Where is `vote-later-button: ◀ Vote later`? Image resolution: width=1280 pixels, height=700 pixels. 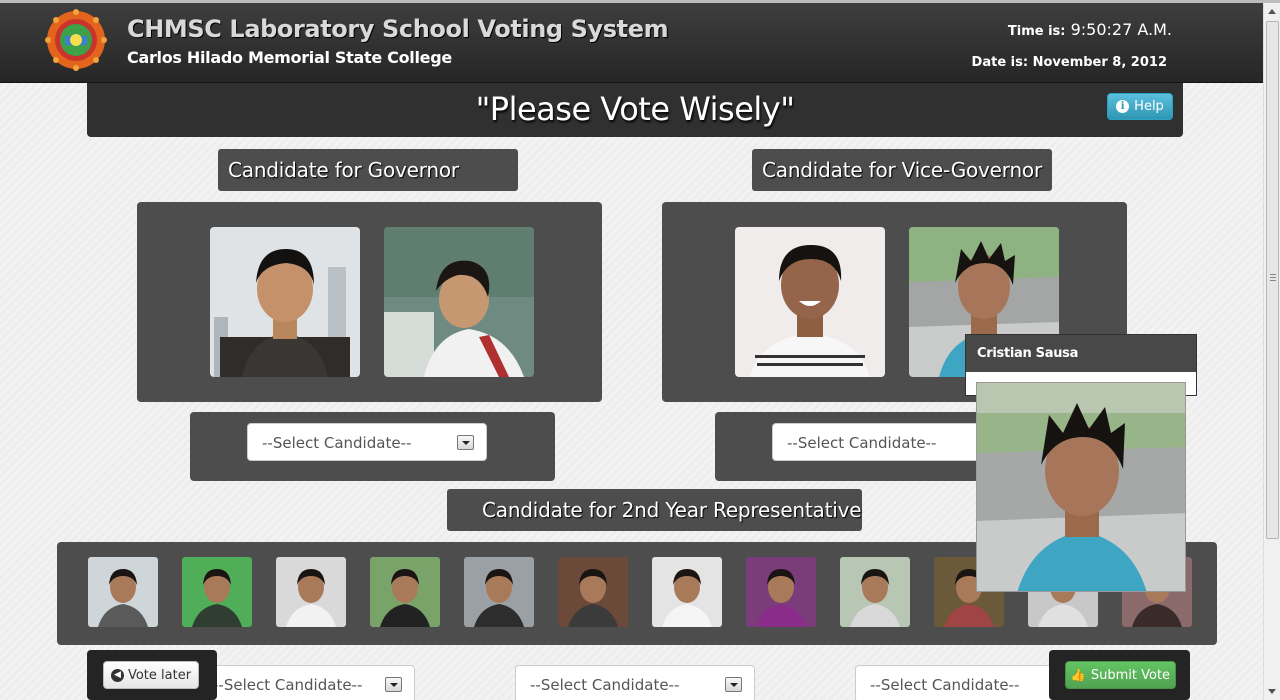
vote-later-button: ◀ Vote later is located at coordinates (151, 675).